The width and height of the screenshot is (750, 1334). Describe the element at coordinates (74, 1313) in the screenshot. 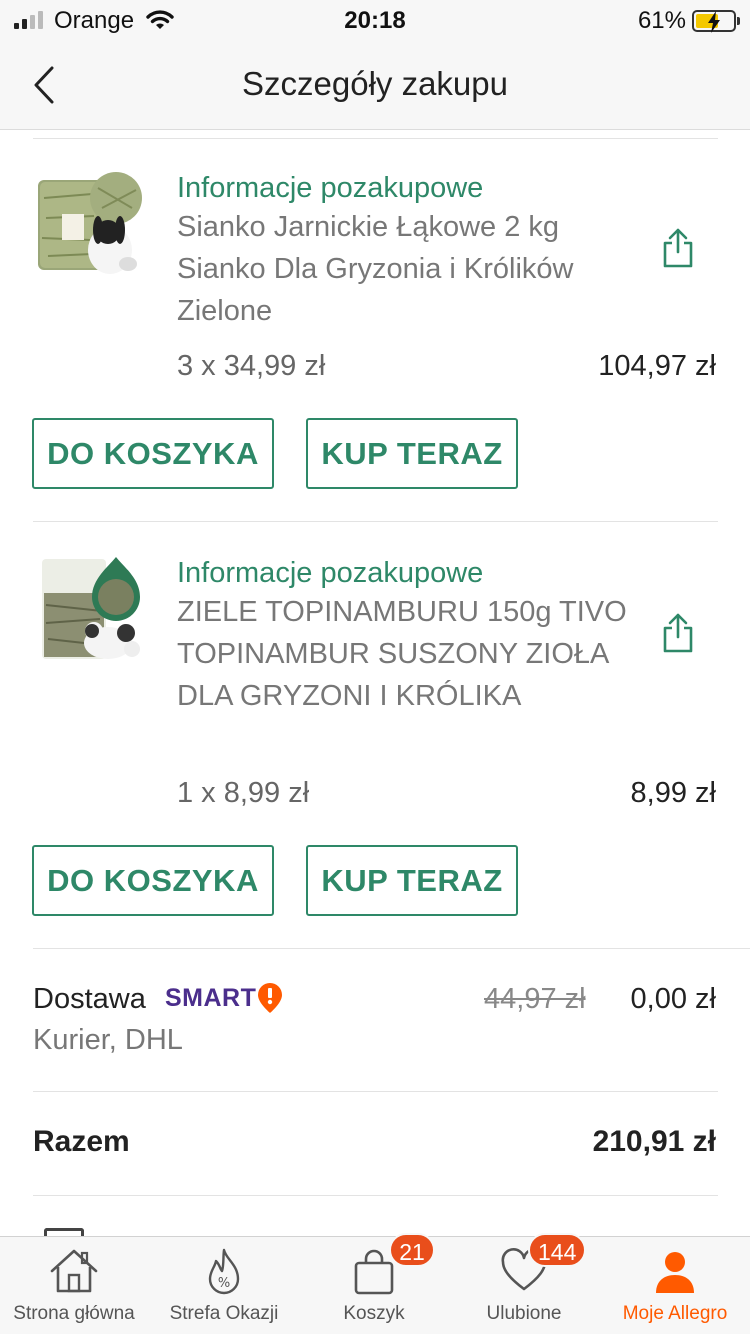

I see `tab-label: Strona główna` at that location.